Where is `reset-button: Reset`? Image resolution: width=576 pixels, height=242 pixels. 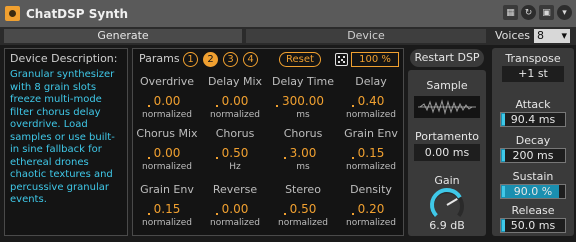
reset-button: Reset is located at coordinates (300, 59).